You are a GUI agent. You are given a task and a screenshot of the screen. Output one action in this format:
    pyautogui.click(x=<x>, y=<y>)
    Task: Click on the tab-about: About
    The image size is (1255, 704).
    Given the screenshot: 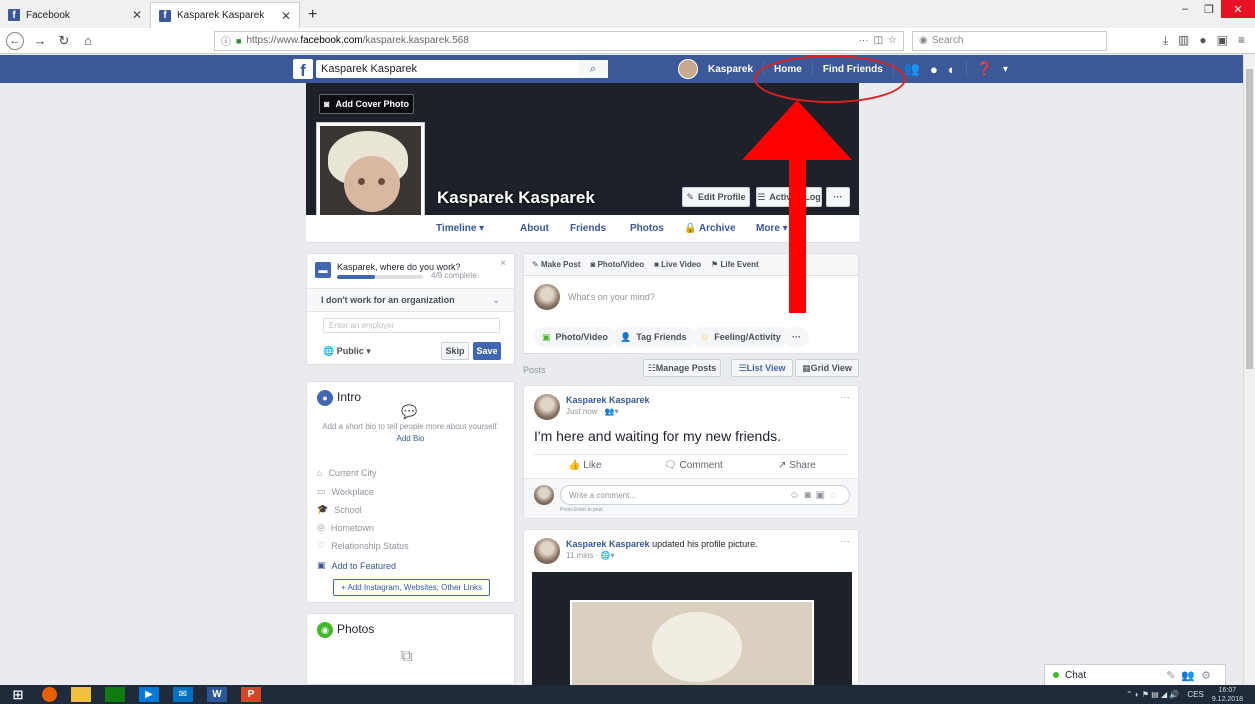 What is the action you would take?
    pyautogui.click(x=534, y=228)
    